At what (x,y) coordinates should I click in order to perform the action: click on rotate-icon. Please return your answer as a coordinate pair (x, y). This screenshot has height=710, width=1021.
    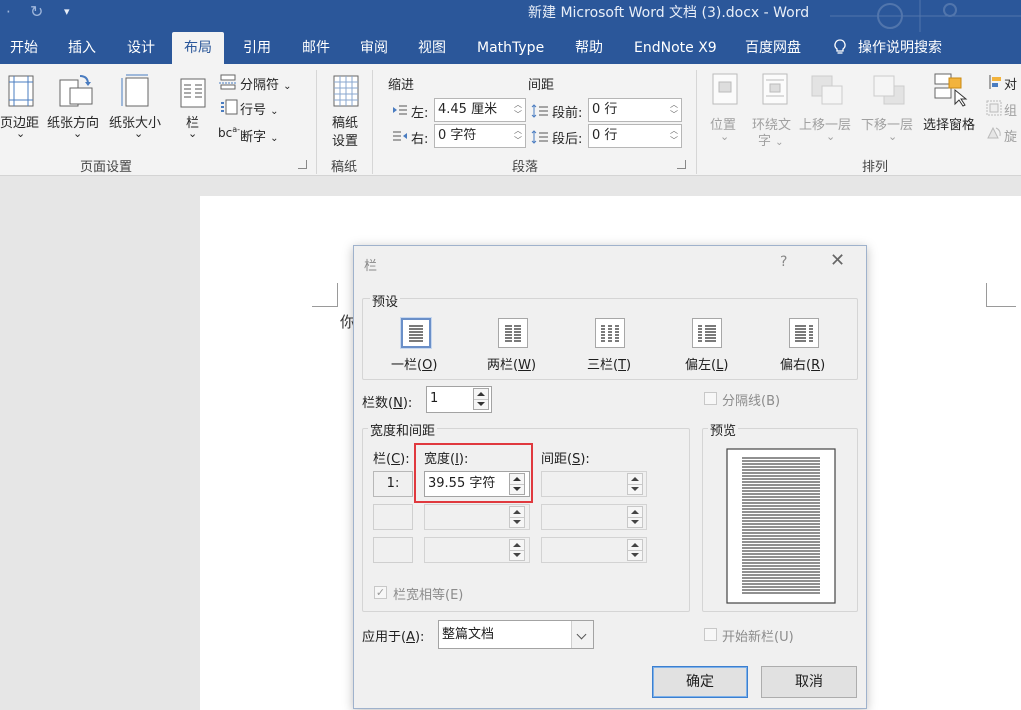
    Looking at the image, I should click on (994, 132).